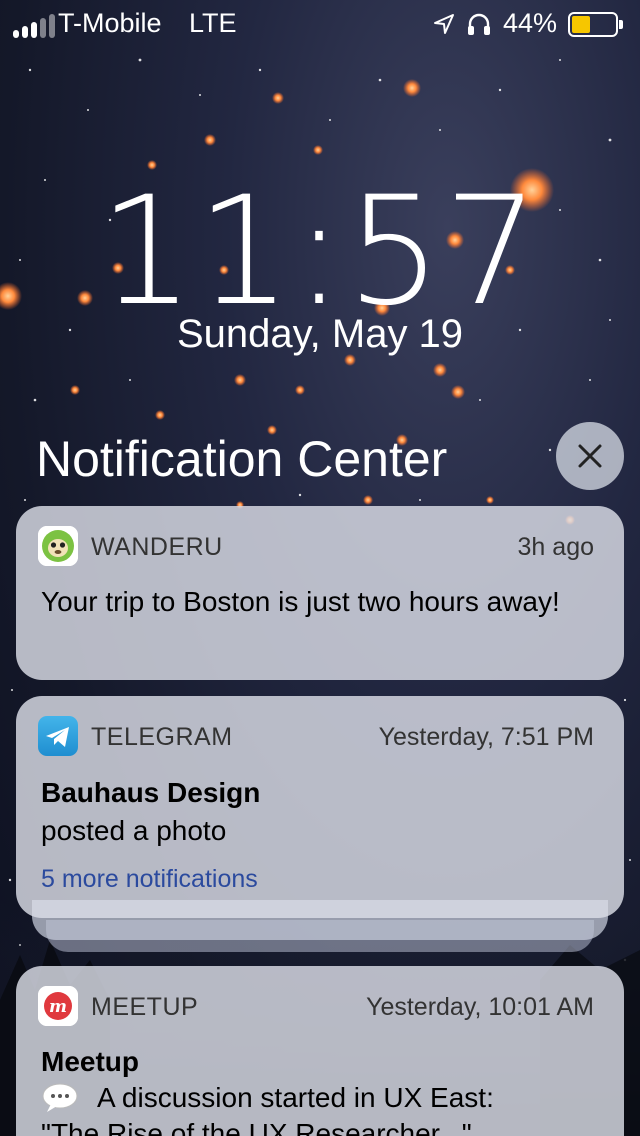 The width and height of the screenshot is (640, 1136). I want to click on location-icon, so click(444, 24).